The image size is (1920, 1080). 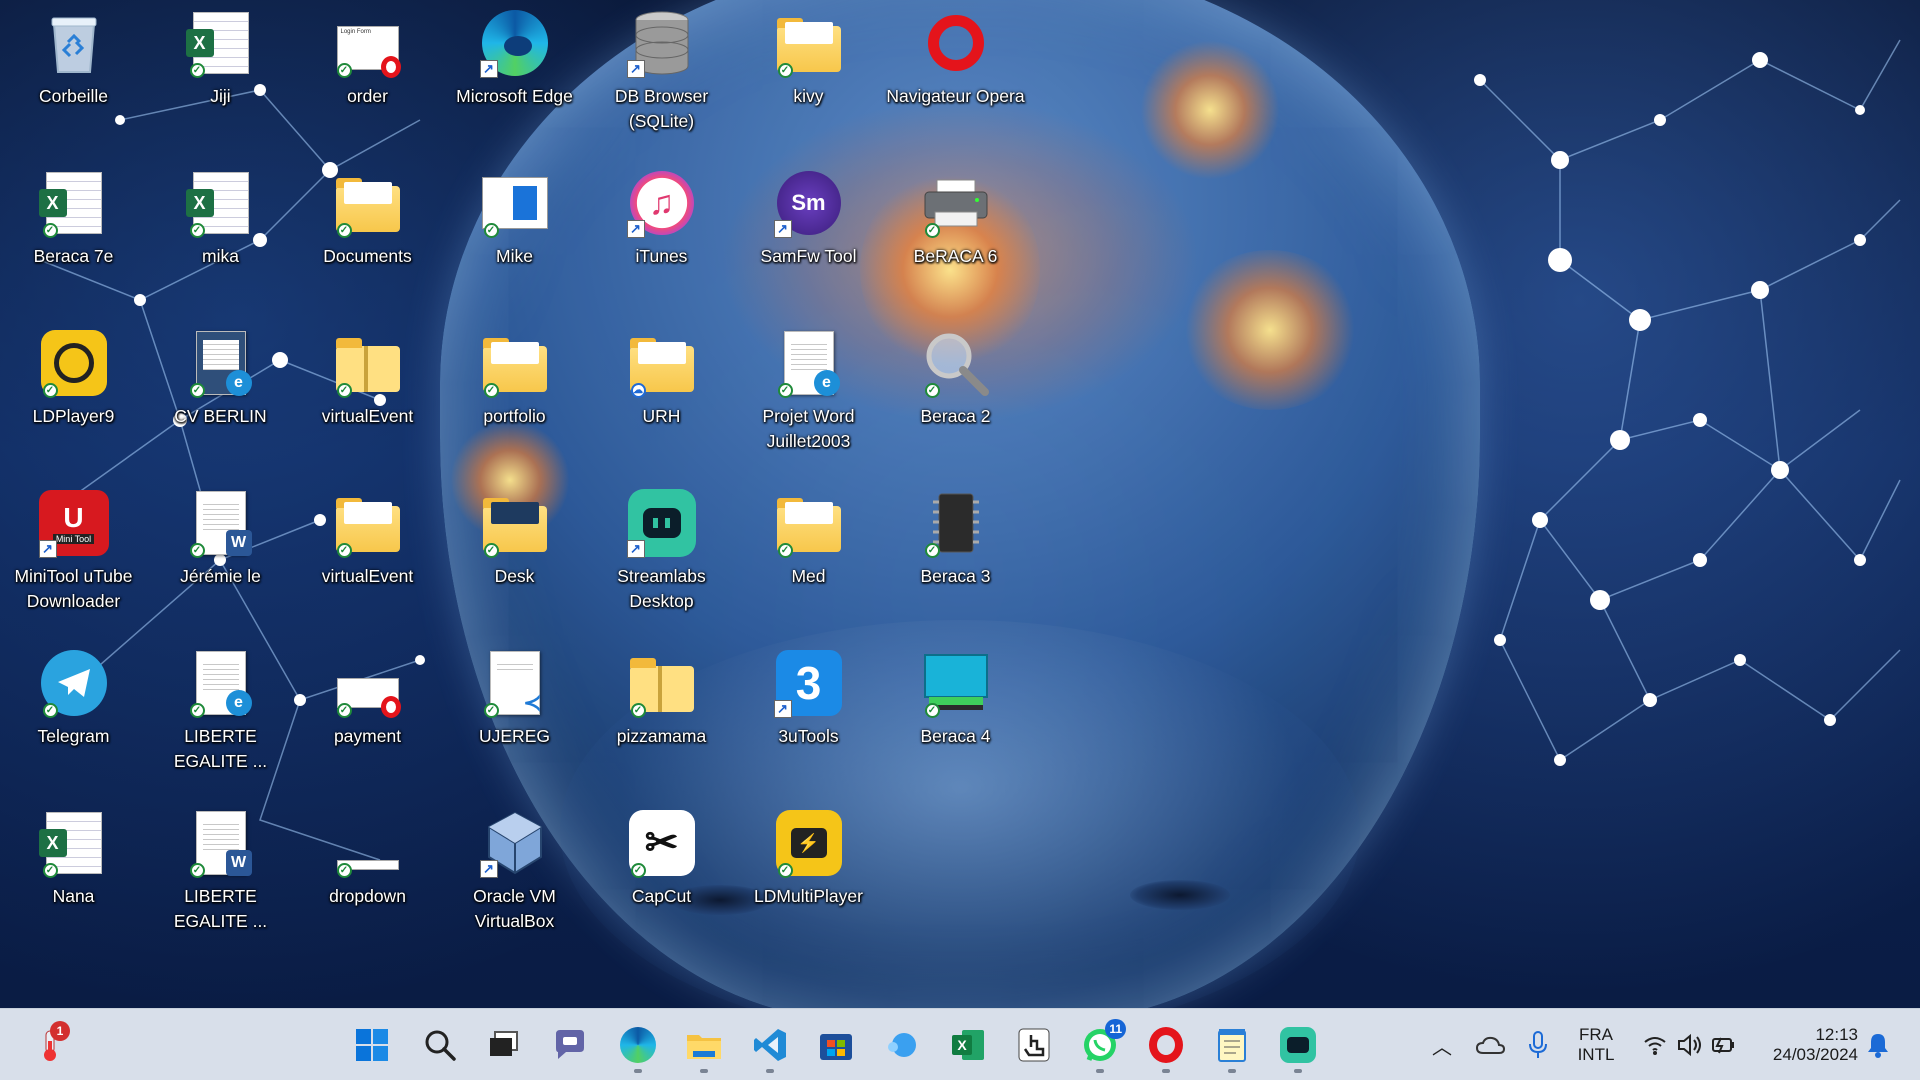 I want to click on notifications-button, so click(x=1878, y=1045).